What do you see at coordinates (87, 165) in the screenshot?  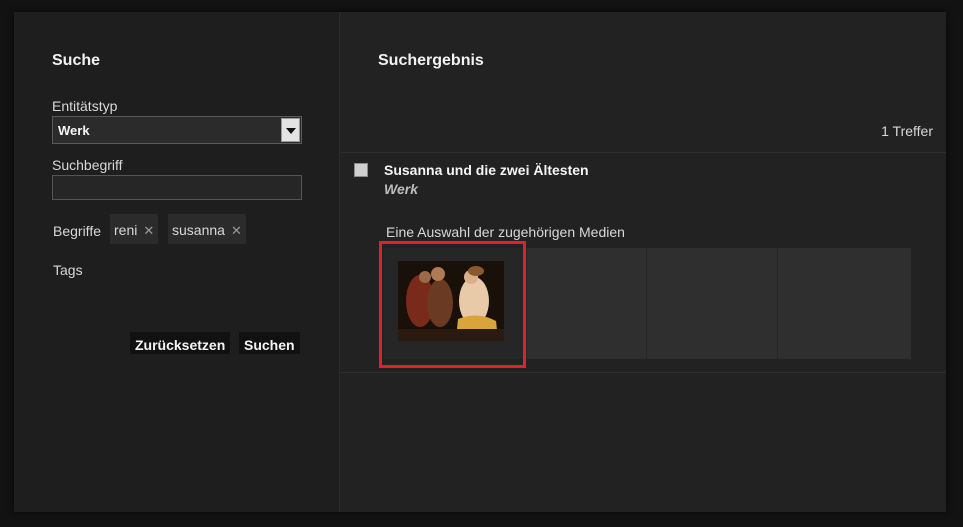 I see `search-term-label: Suchbegriff` at bounding box center [87, 165].